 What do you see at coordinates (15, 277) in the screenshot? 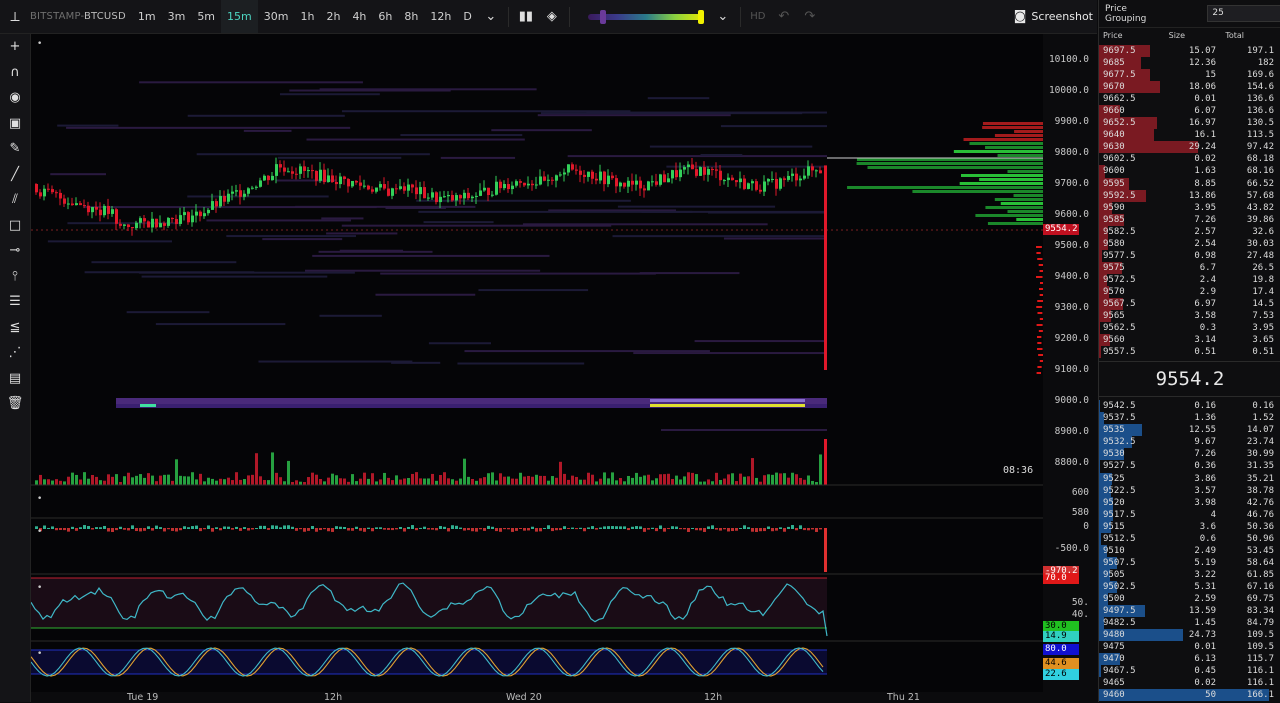
I see `vertical-line-icon: ⫯` at bounding box center [15, 277].